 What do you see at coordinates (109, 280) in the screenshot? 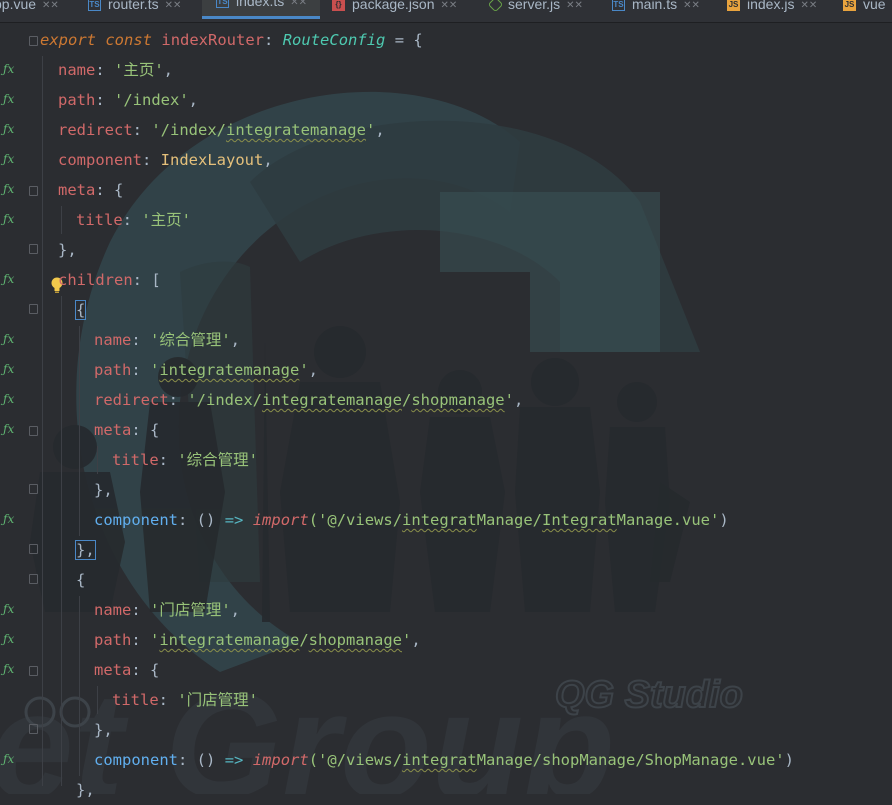
I see `code-line-9: children: [` at bounding box center [109, 280].